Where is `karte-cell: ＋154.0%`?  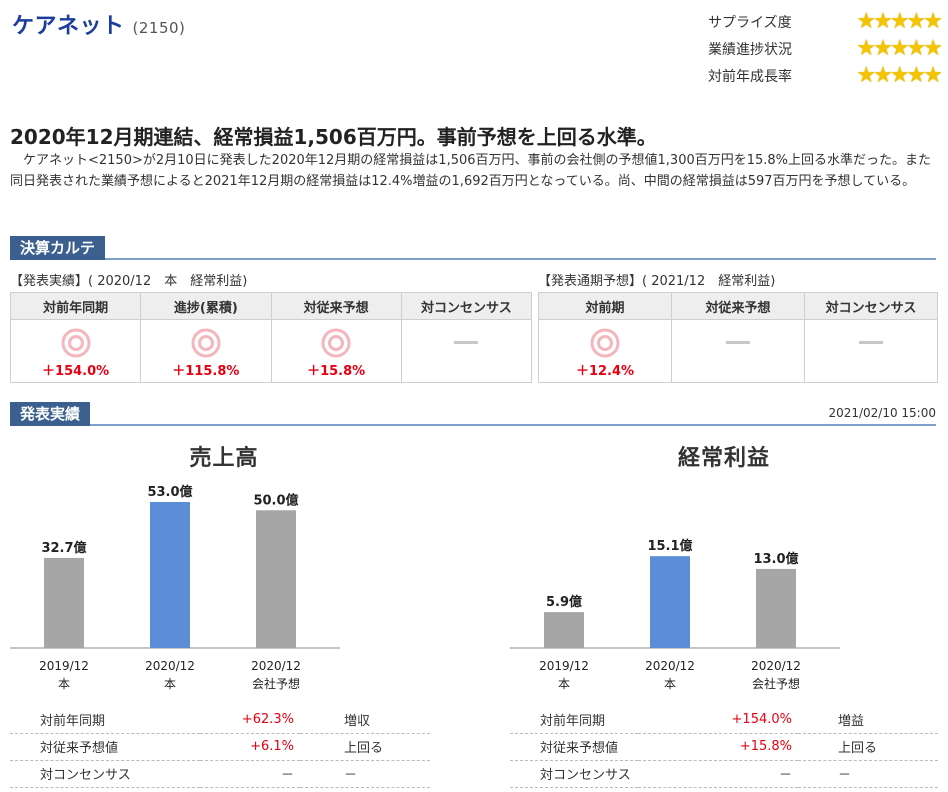 karte-cell: ＋154.0% is located at coordinates (75, 351).